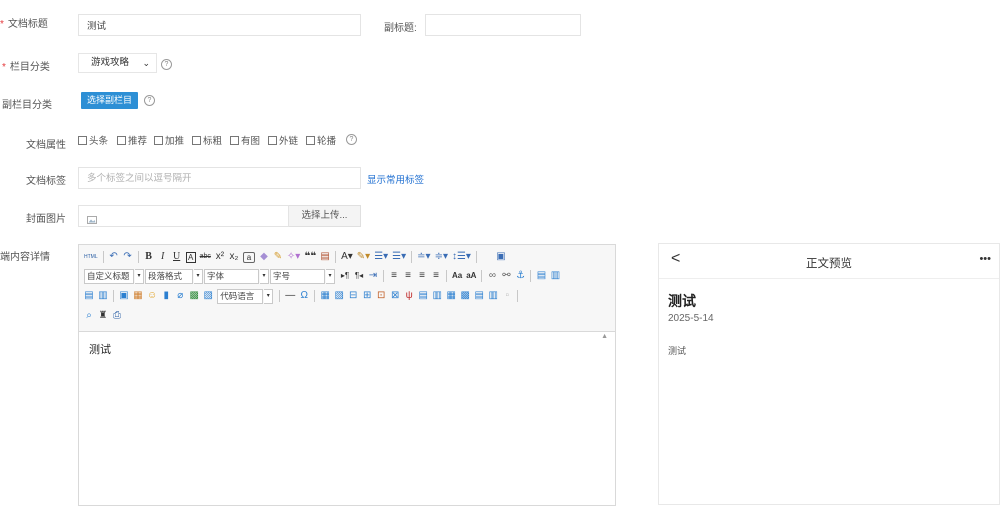 The image size is (1000, 506). I want to click on unordered-list-icon: ☰▾, so click(399, 257).